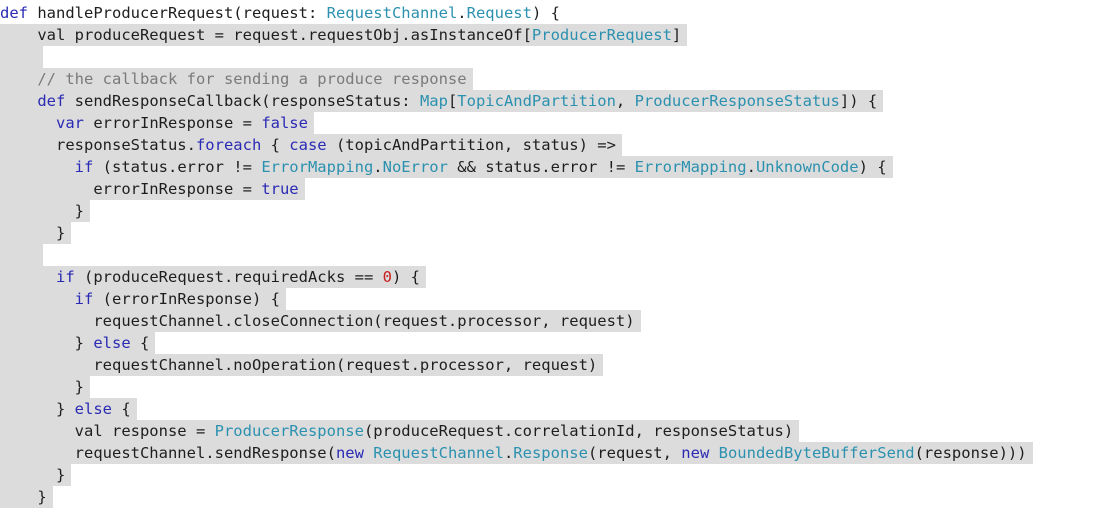  I want to click on code-line: }, so click(548, 233).